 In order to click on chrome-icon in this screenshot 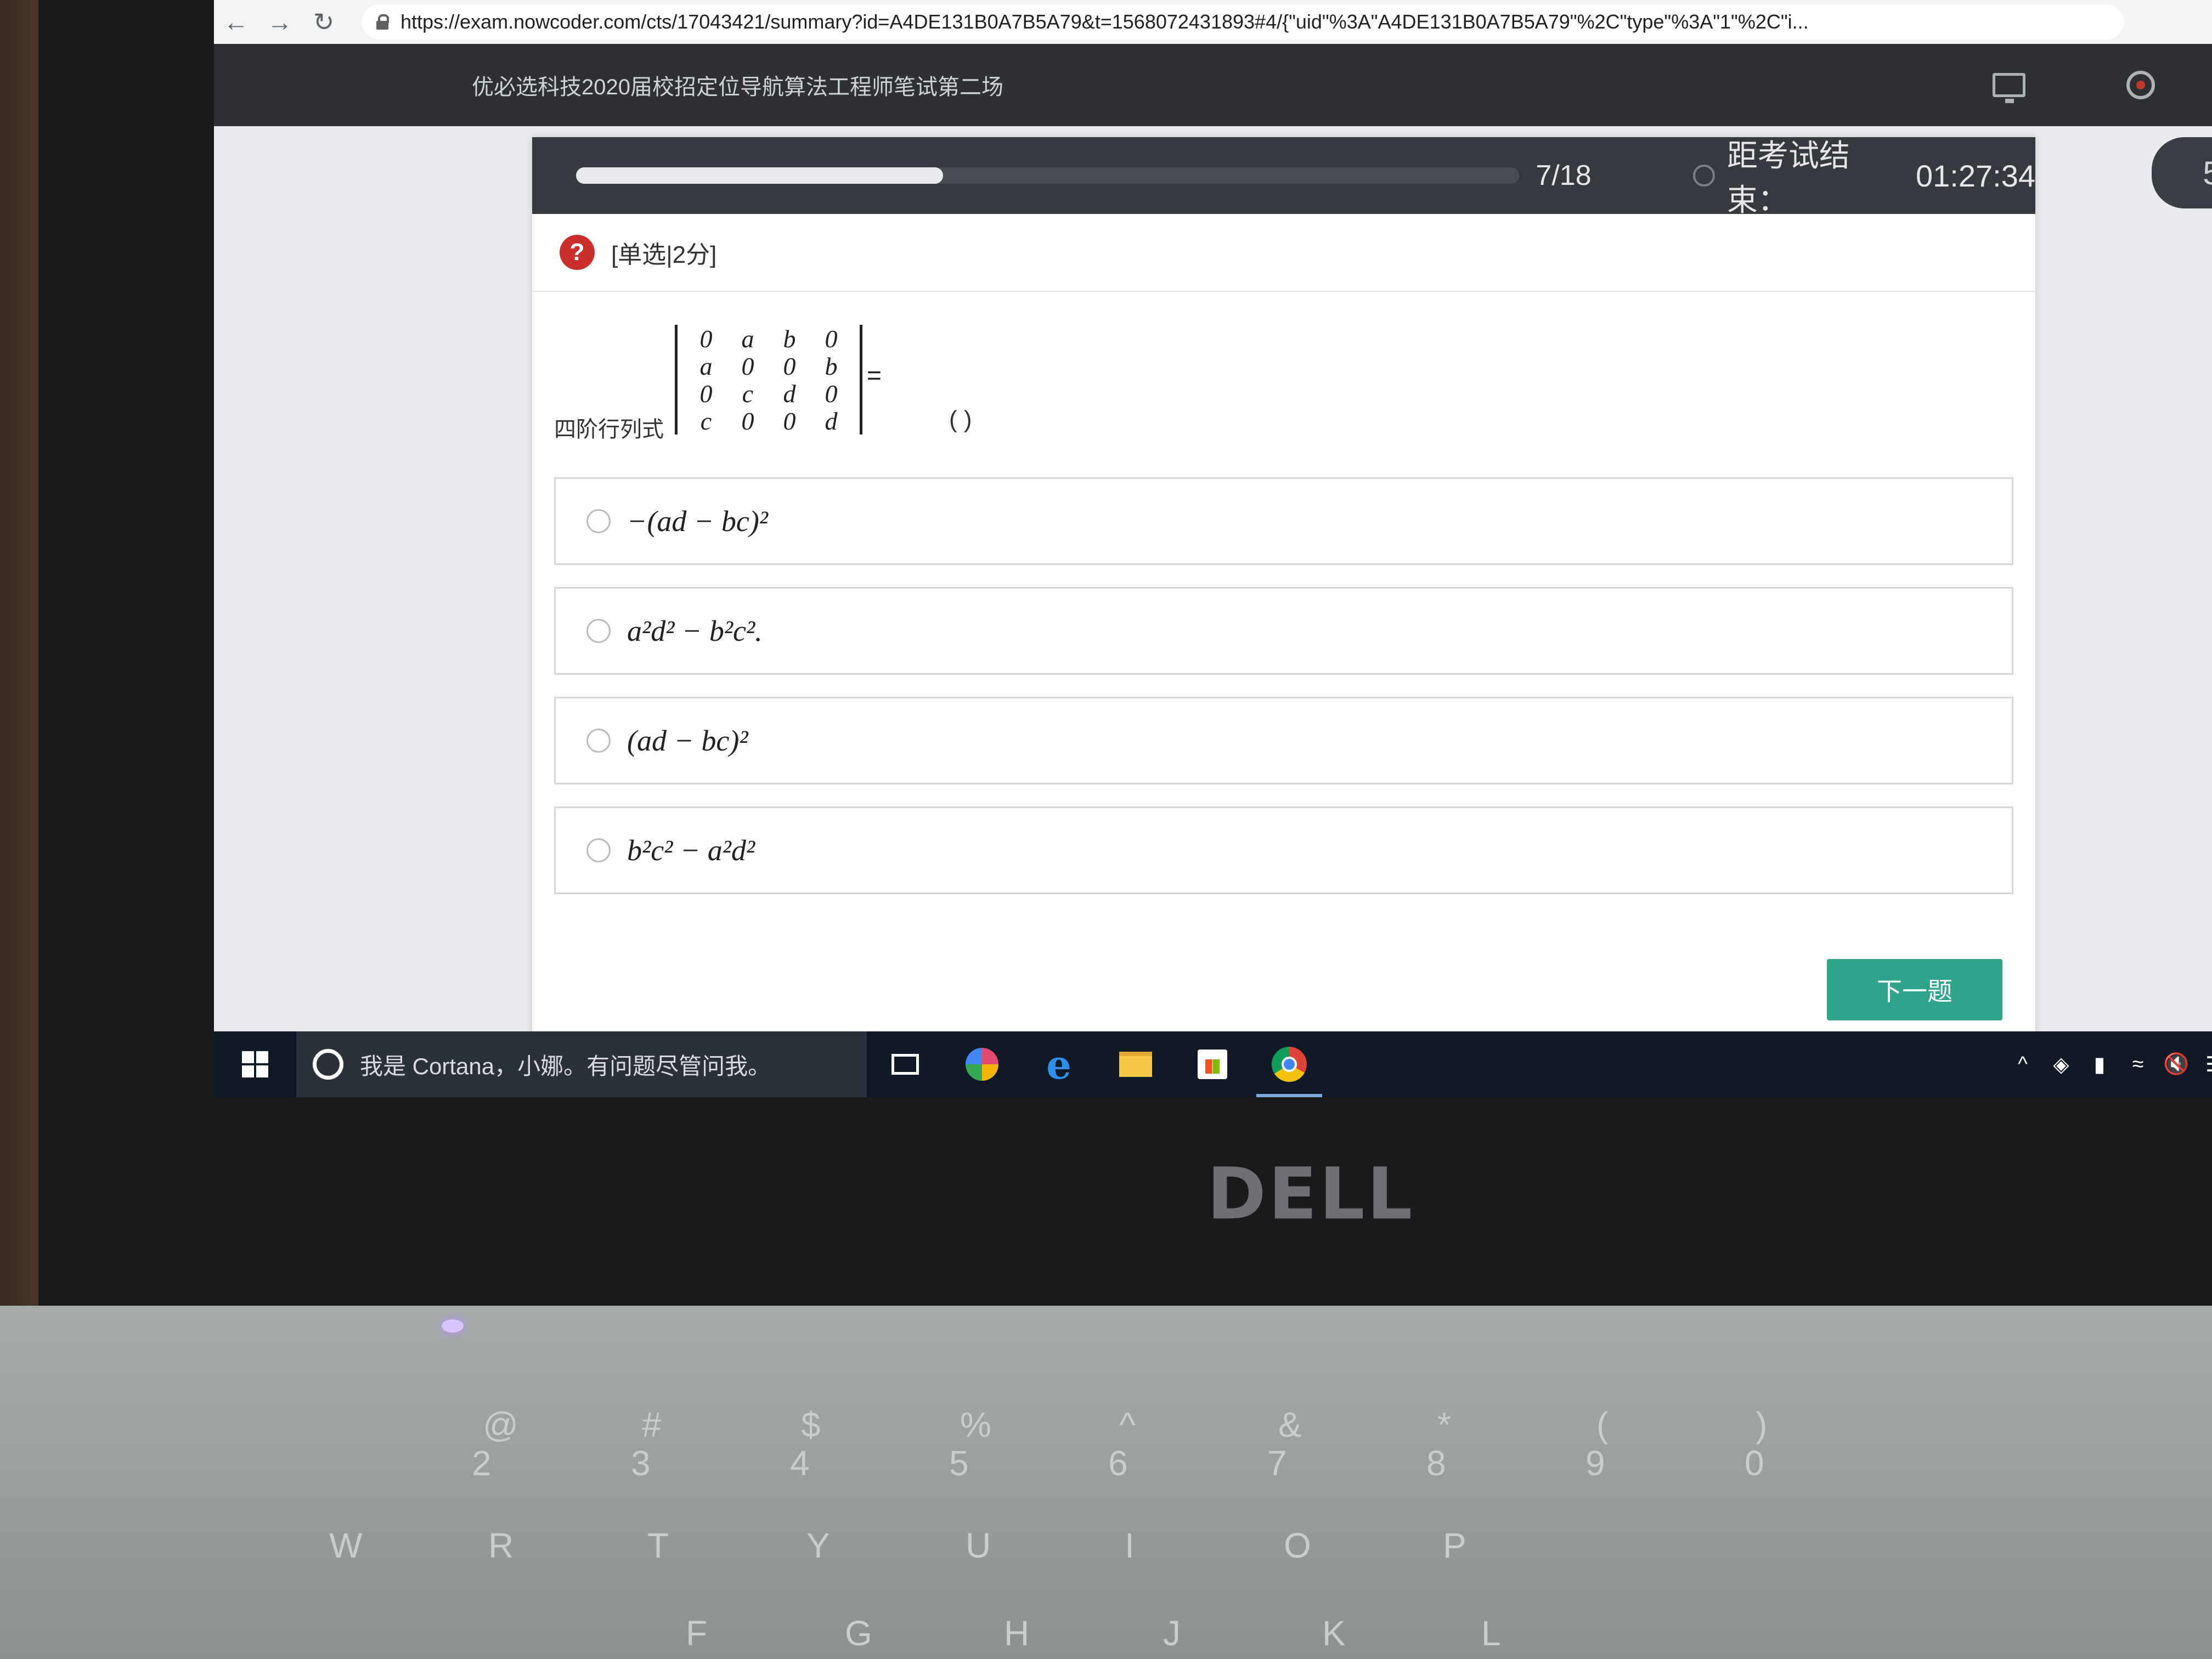, I will do `click(1290, 1065)`.